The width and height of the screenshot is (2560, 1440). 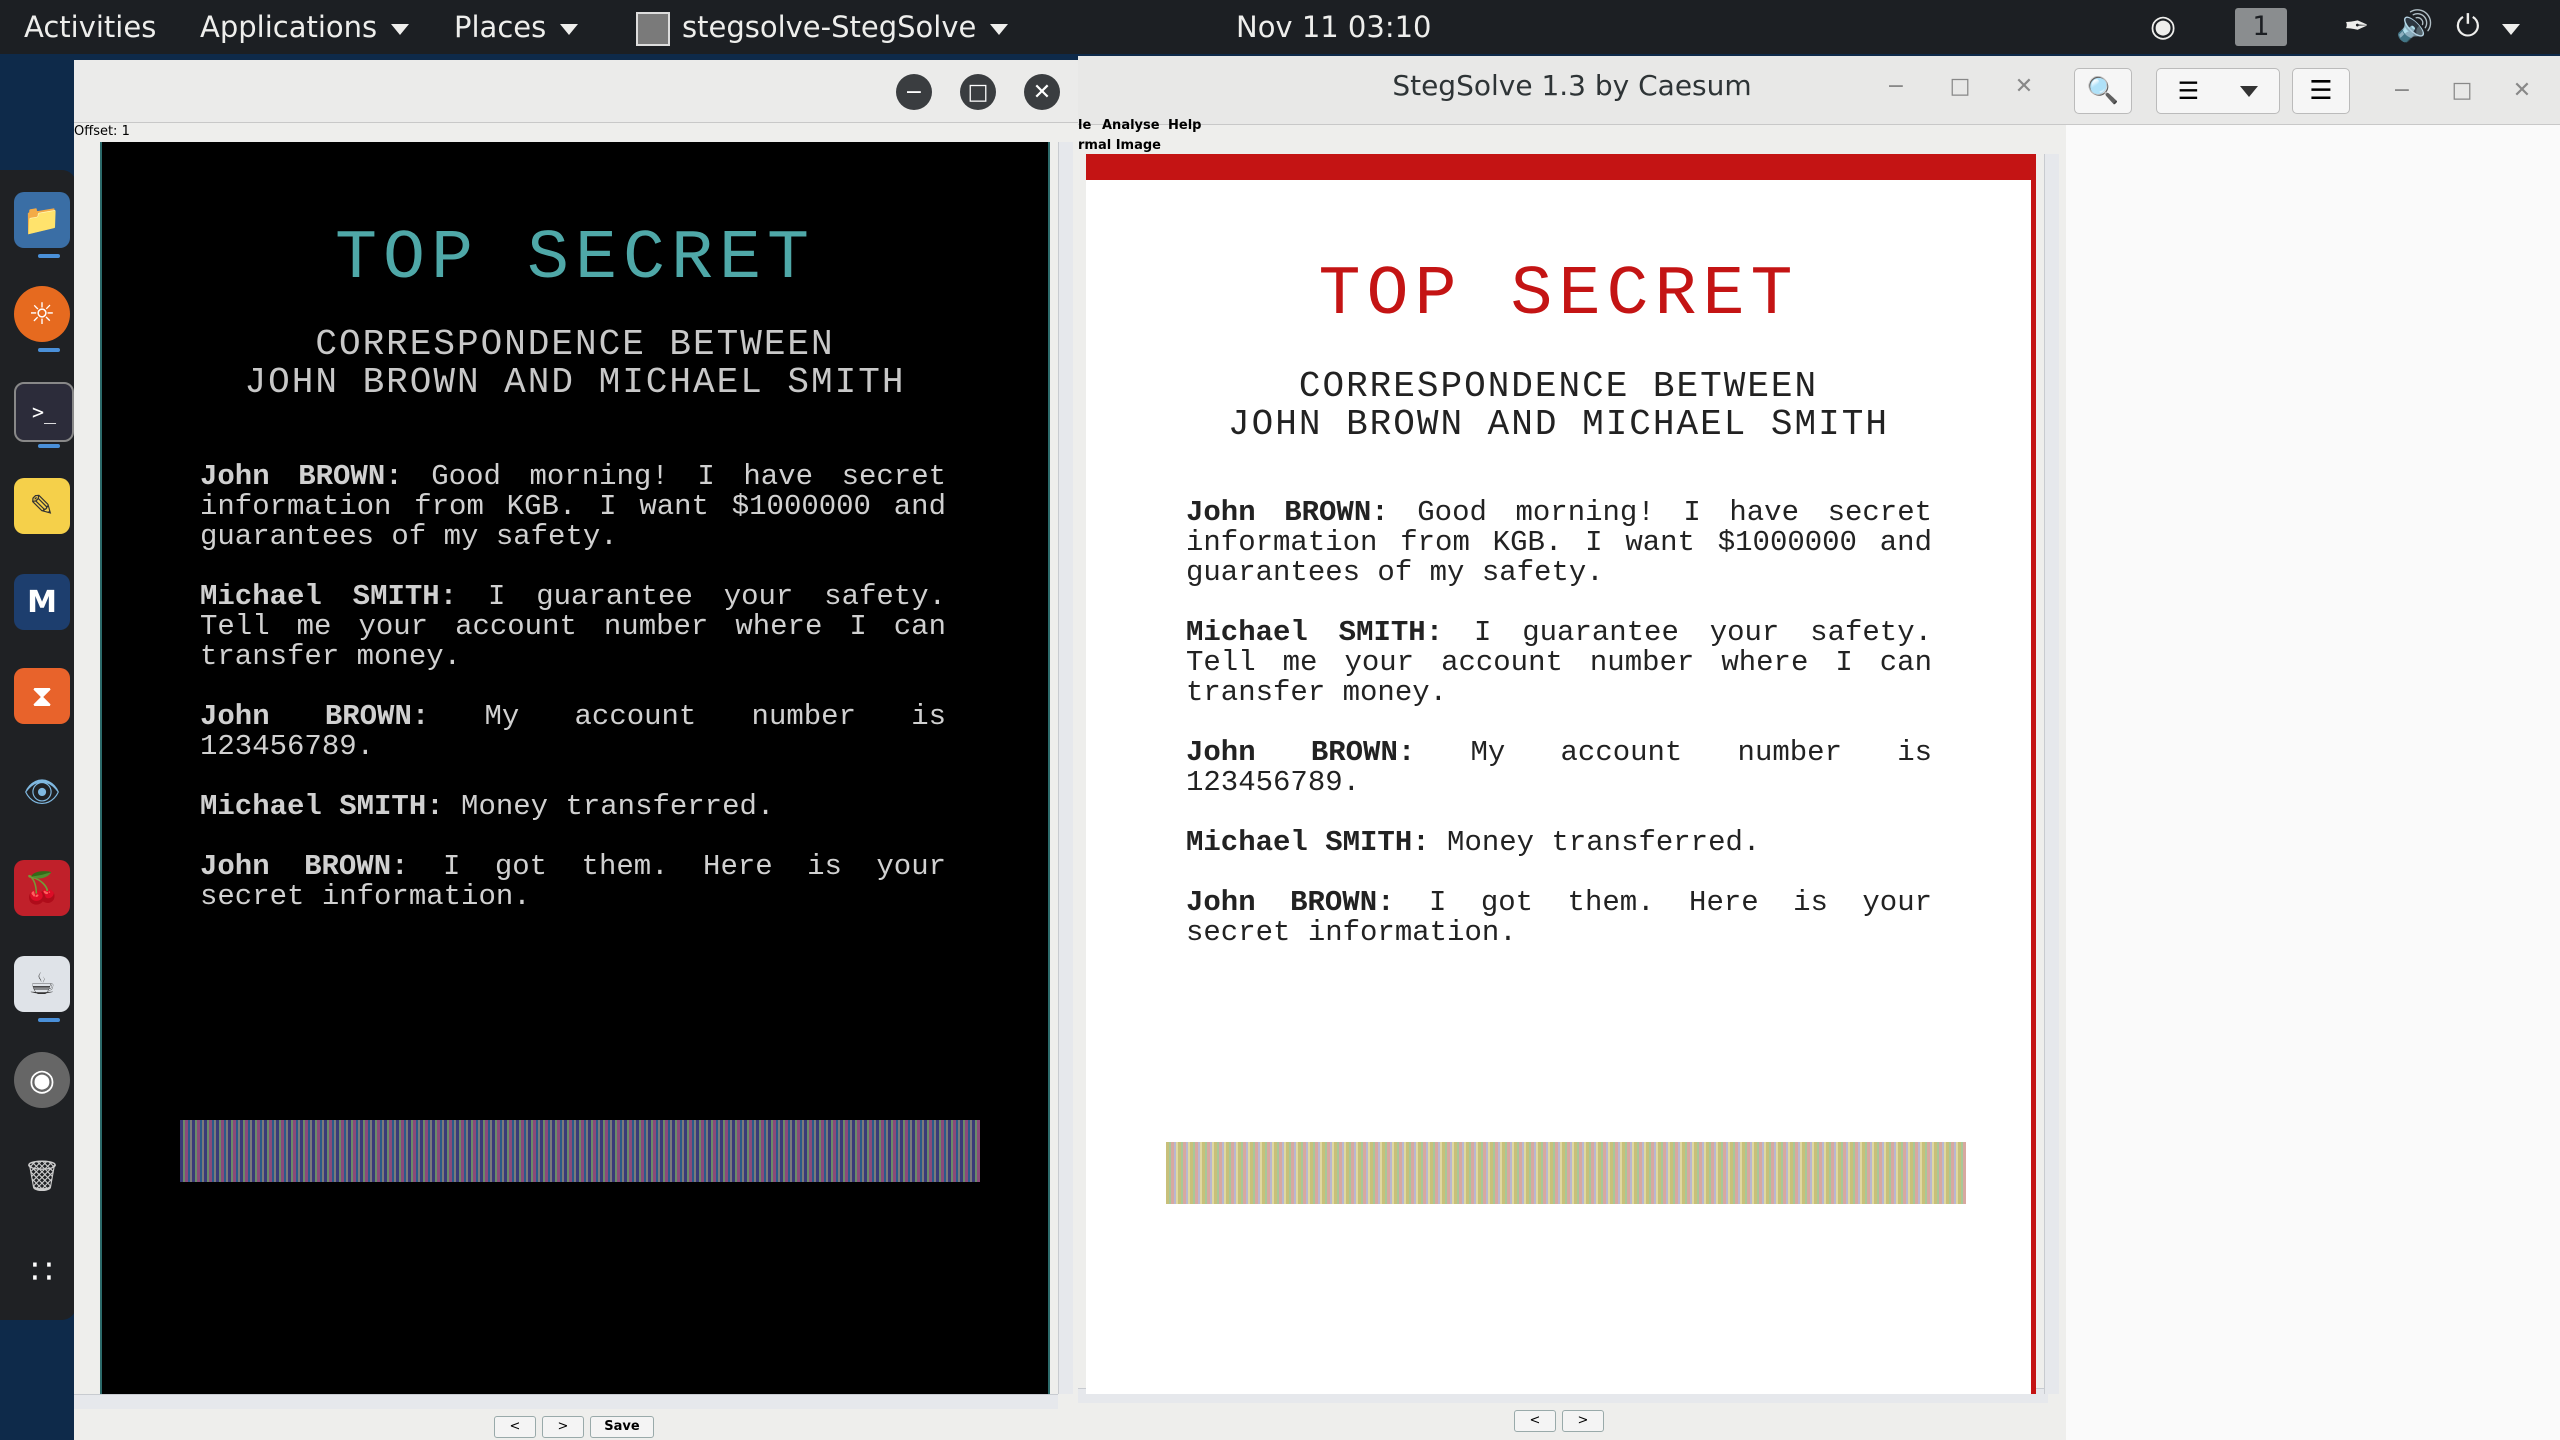 What do you see at coordinates (2356, 27) in the screenshot?
I see `pen-indicator-icon: ✒` at bounding box center [2356, 27].